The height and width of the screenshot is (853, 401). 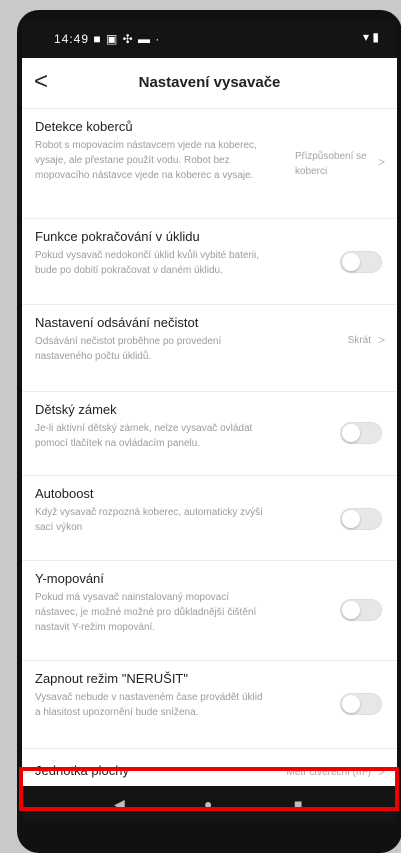 I want to click on setting-title: Y-mopování, so click(x=69, y=578).